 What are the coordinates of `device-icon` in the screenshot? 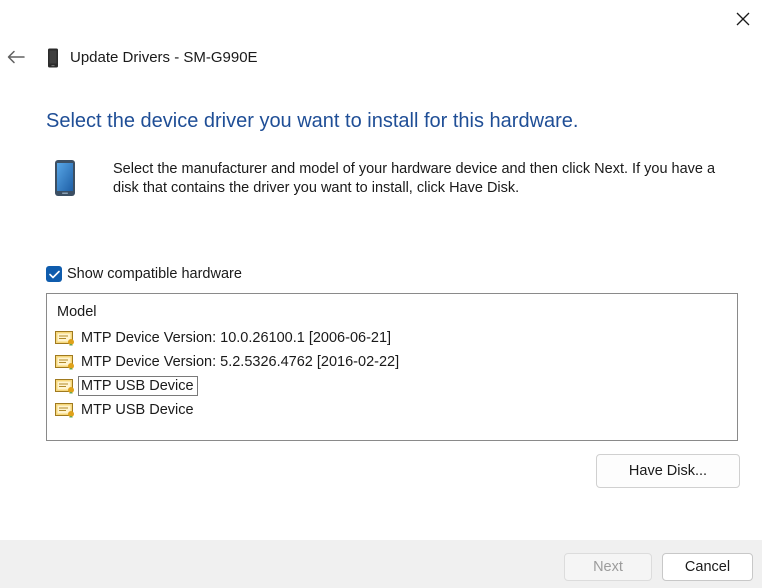 It's located at (65, 178).